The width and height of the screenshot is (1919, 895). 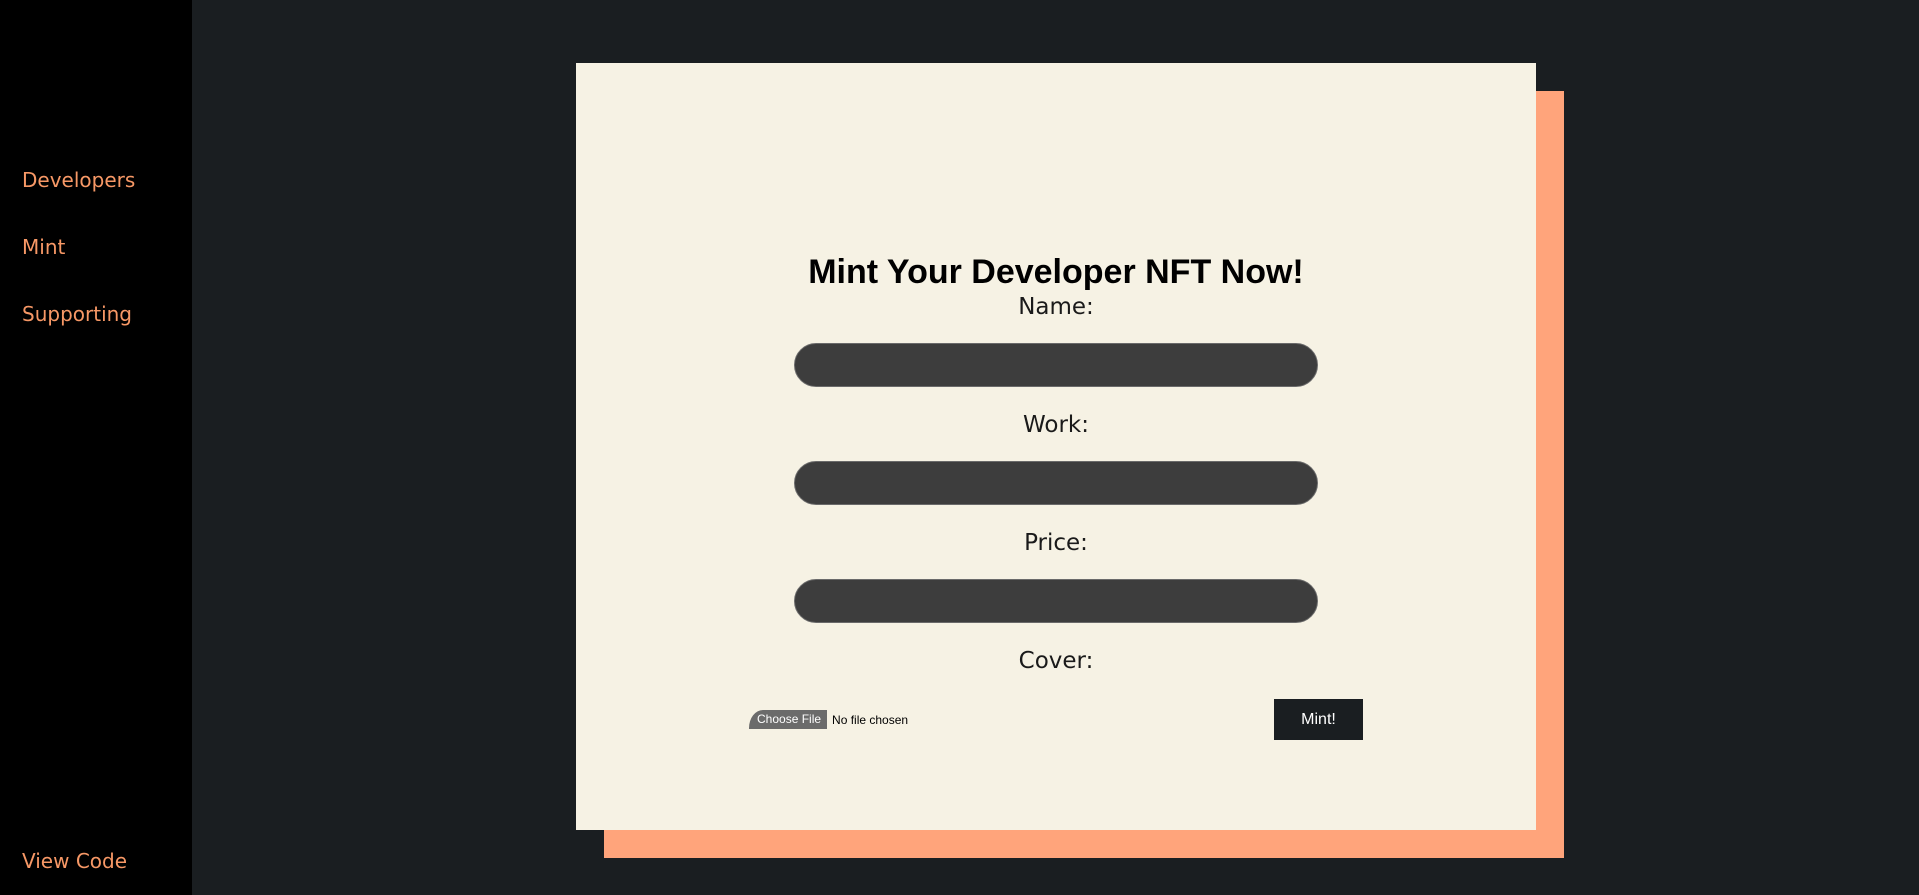 I want to click on file-status-text: No file chosen, so click(x=870, y=719).